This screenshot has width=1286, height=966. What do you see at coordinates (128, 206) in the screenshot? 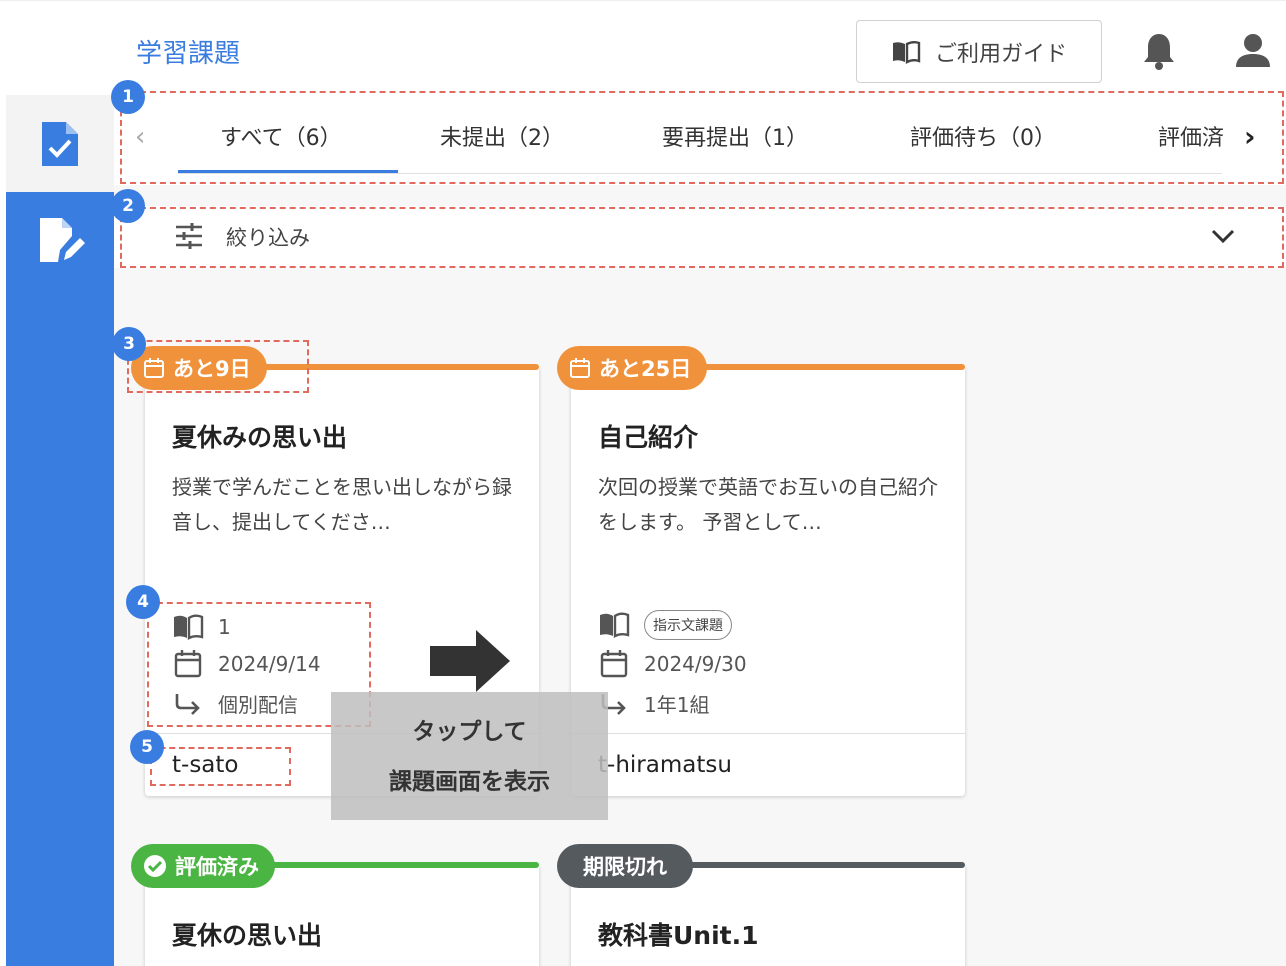
I see `annotation-number: 2` at bounding box center [128, 206].